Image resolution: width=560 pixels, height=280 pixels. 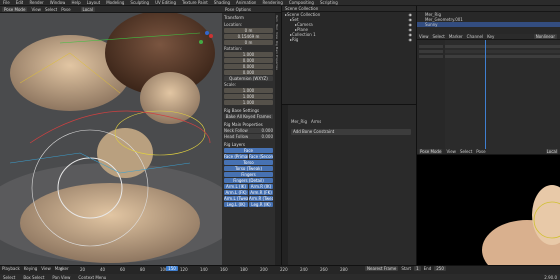 I want to click on layer-toggle: Arm.R (IK), so click(x=261, y=186).